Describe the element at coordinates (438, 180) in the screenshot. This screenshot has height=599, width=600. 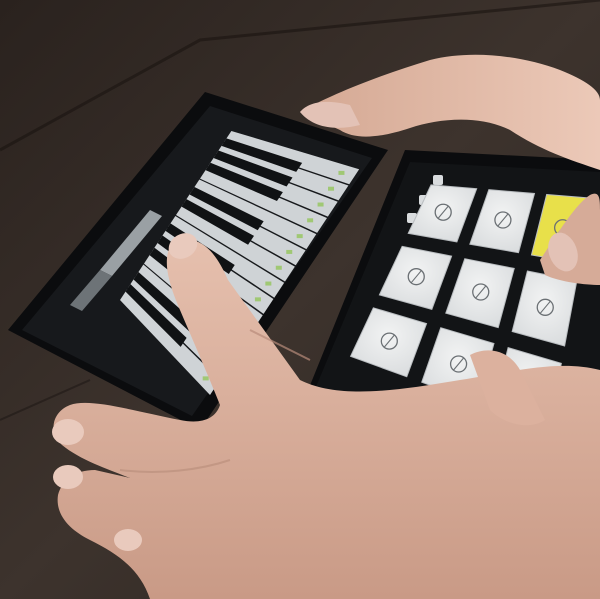
I see `grid-icon` at that location.